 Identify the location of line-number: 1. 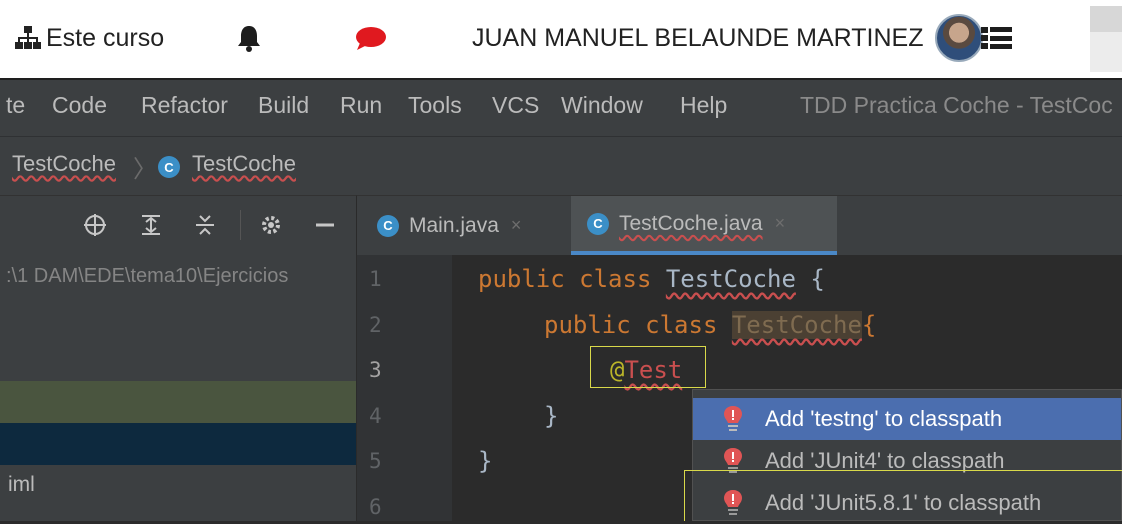
(375, 279).